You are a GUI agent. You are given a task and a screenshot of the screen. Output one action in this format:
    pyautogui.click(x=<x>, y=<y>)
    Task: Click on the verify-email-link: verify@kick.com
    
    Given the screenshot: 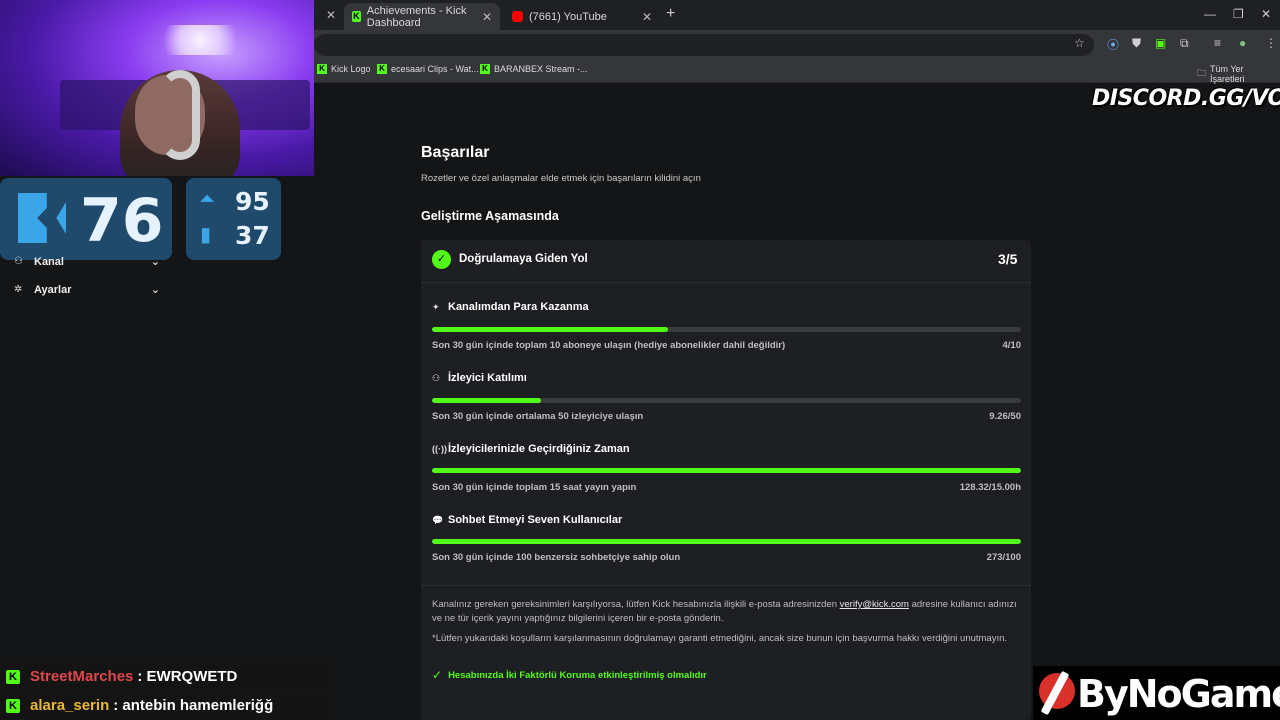 What is the action you would take?
    pyautogui.click(x=874, y=604)
    